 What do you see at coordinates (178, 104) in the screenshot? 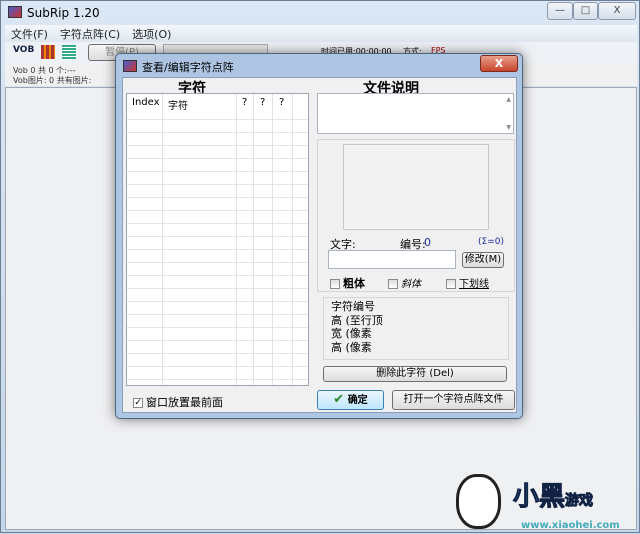
I see `col-char: 字符` at bounding box center [178, 104].